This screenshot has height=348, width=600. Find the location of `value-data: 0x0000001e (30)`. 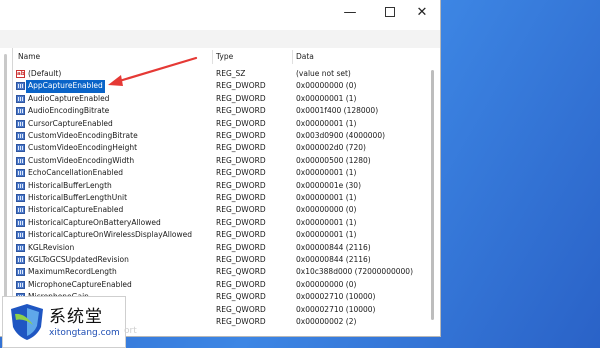

value-data: 0x0000001e (30) is located at coordinates (329, 185).